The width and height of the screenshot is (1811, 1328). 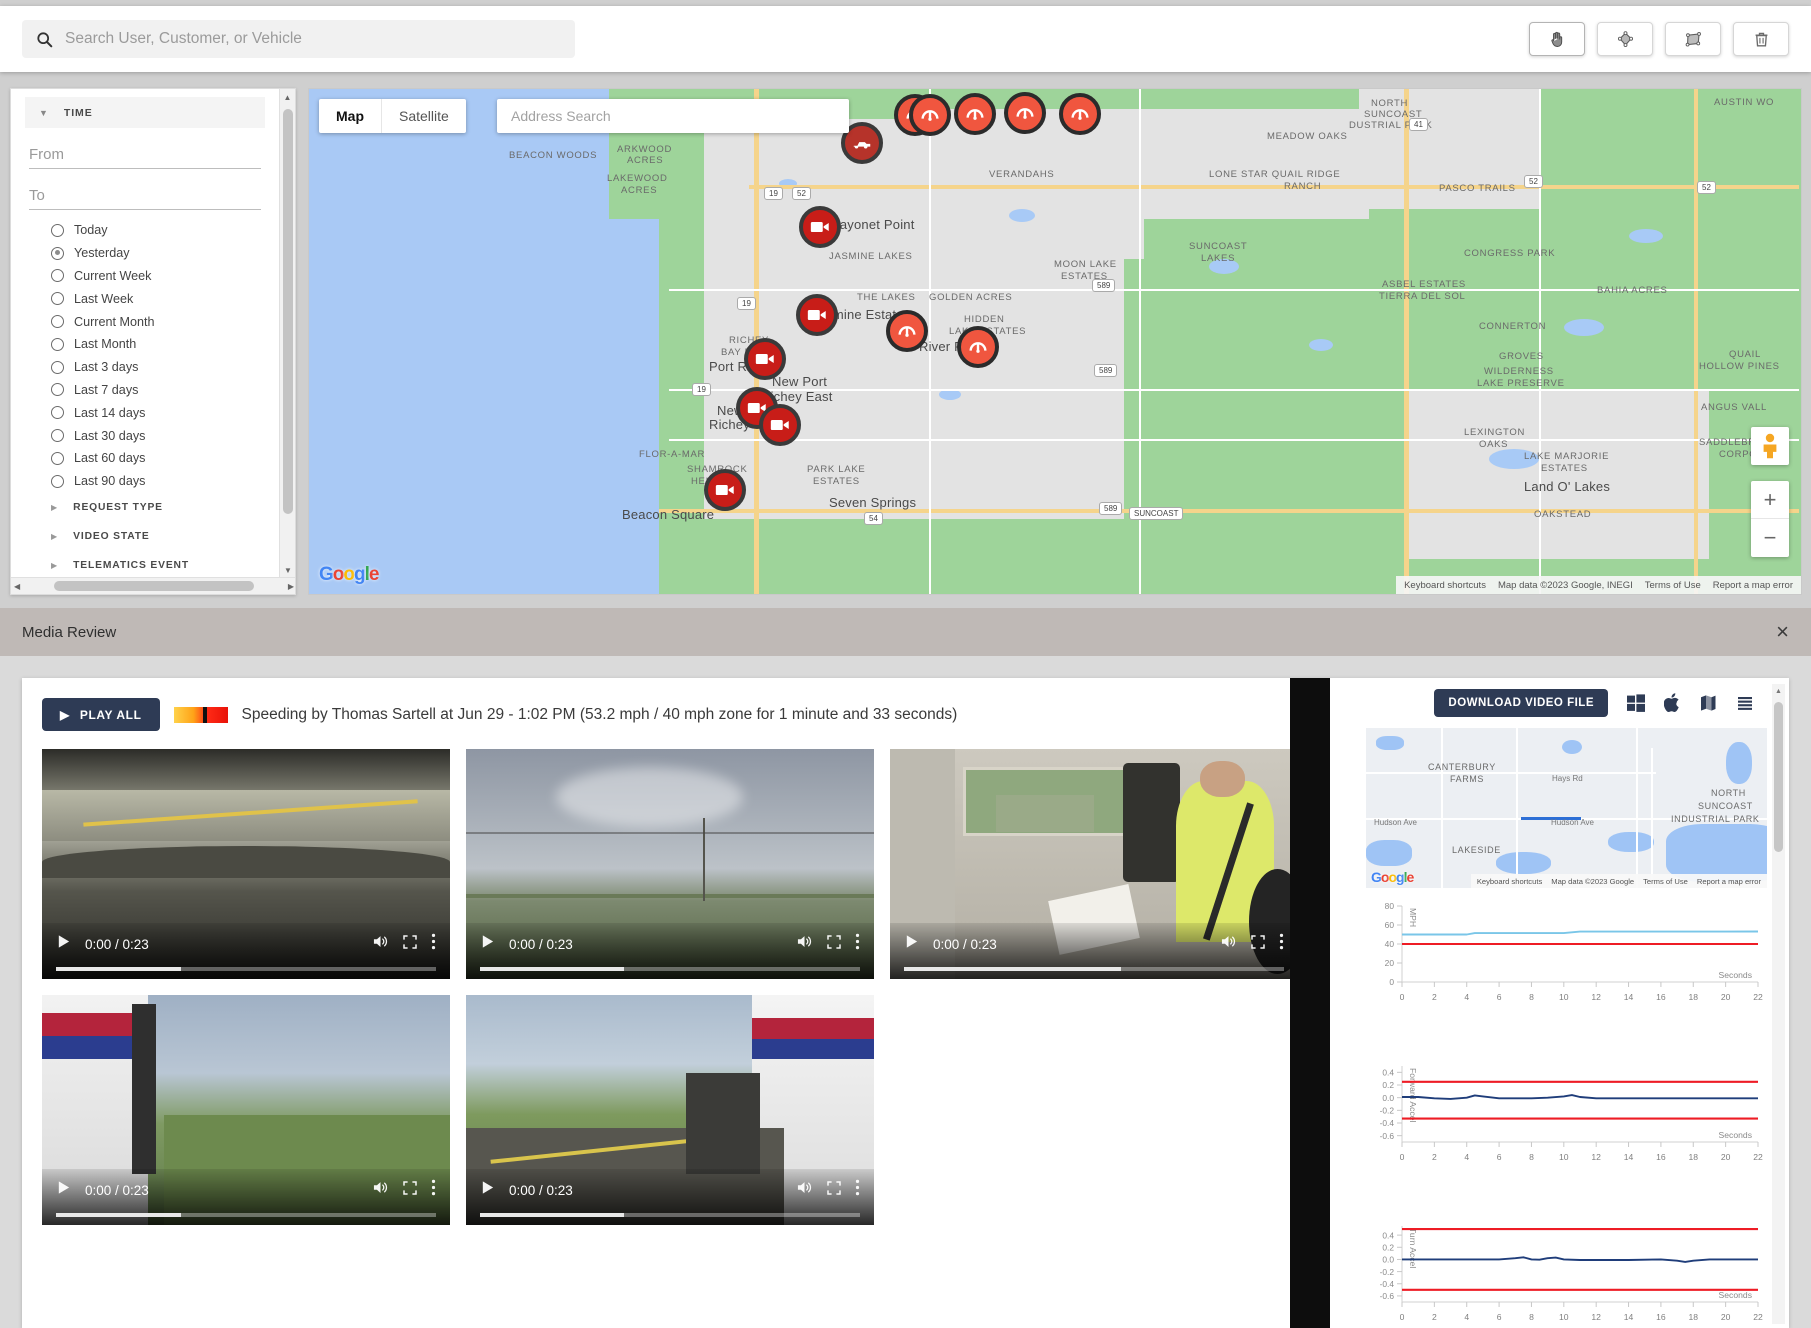 What do you see at coordinates (158, 367) in the screenshot?
I see `time-preset-last-3-days: Last 3 days` at bounding box center [158, 367].